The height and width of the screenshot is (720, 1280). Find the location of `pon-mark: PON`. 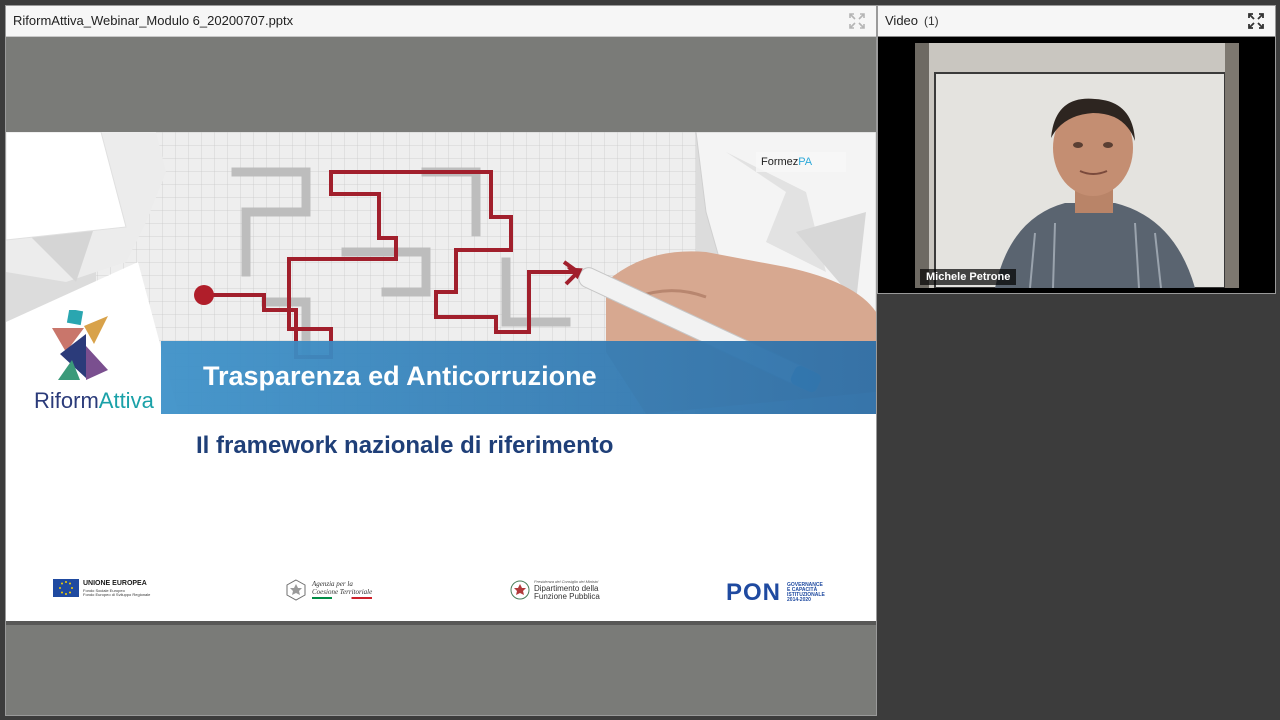

pon-mark: PON is located at coordinates (754, 592).